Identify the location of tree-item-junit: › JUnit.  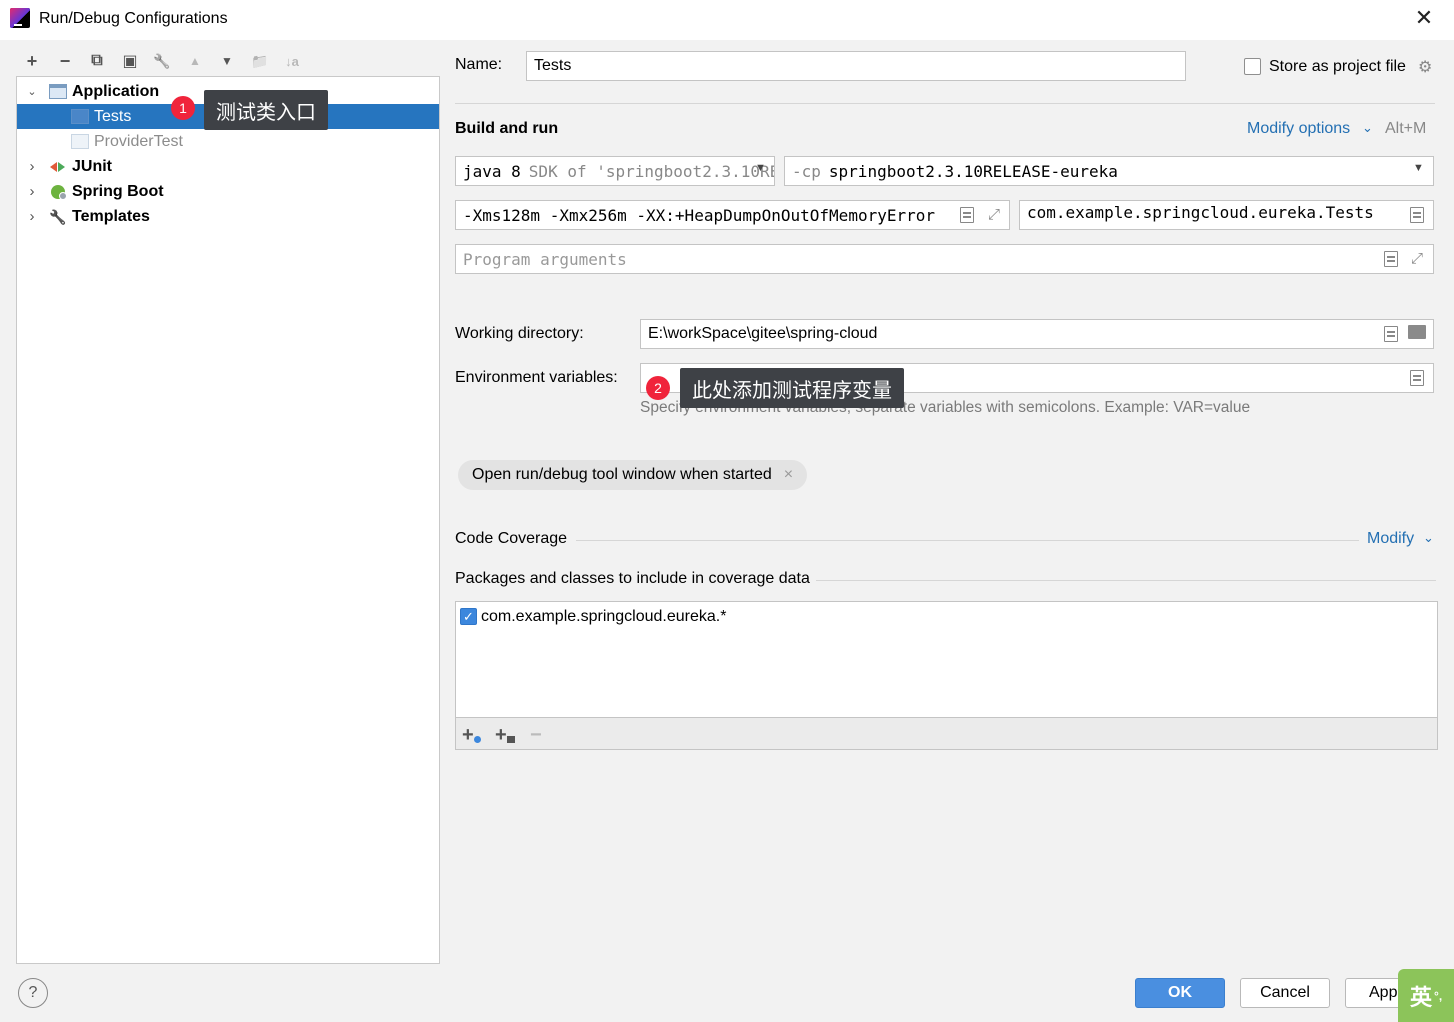
(228, 166).